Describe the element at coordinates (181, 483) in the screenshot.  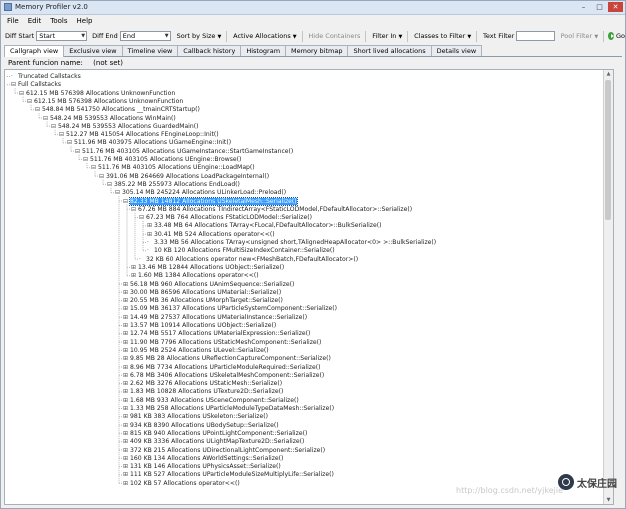
I see `tree-node: ⊞ 102 KB 57 Allocations operator<<()` at that location.